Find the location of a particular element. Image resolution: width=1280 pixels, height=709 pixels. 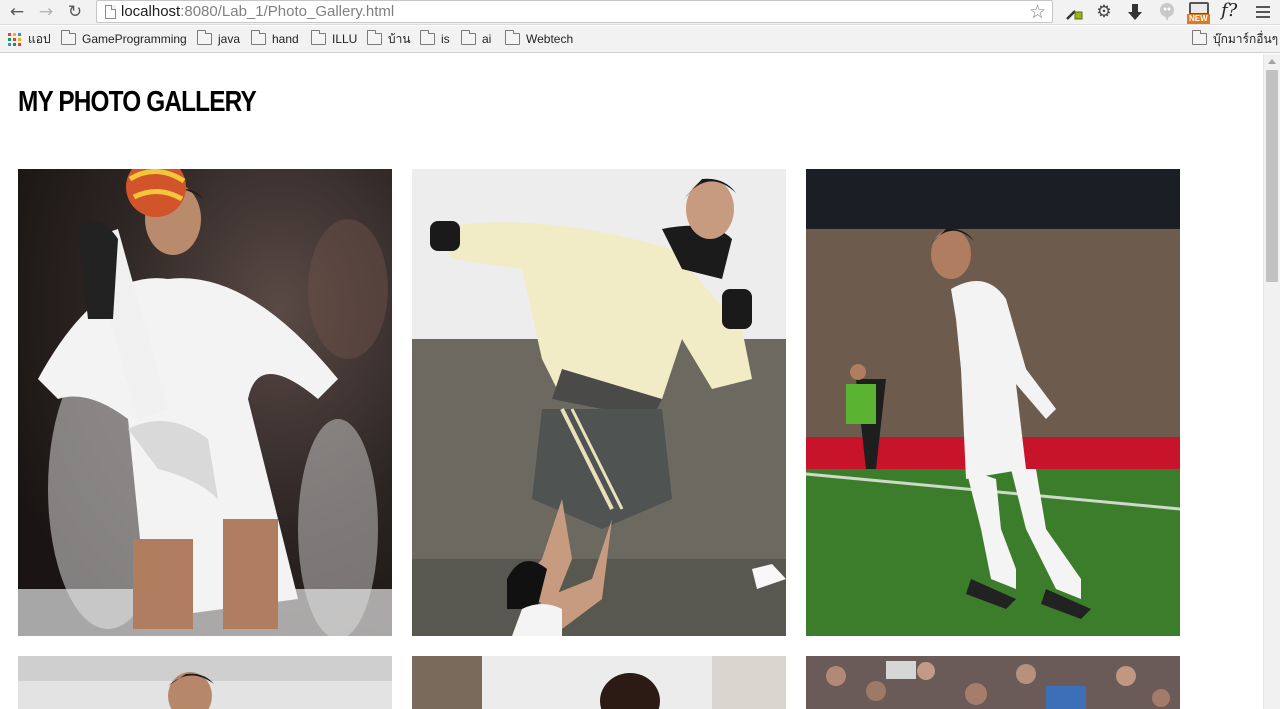

photo-4-image is located at coordinates (205, 682).